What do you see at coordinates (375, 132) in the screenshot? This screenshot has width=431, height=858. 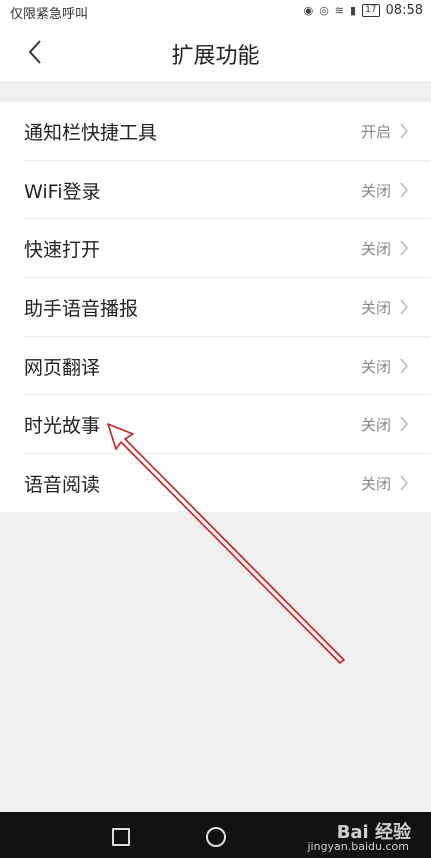 I see `setting-value: 开启` at bounding box center [375, 132].